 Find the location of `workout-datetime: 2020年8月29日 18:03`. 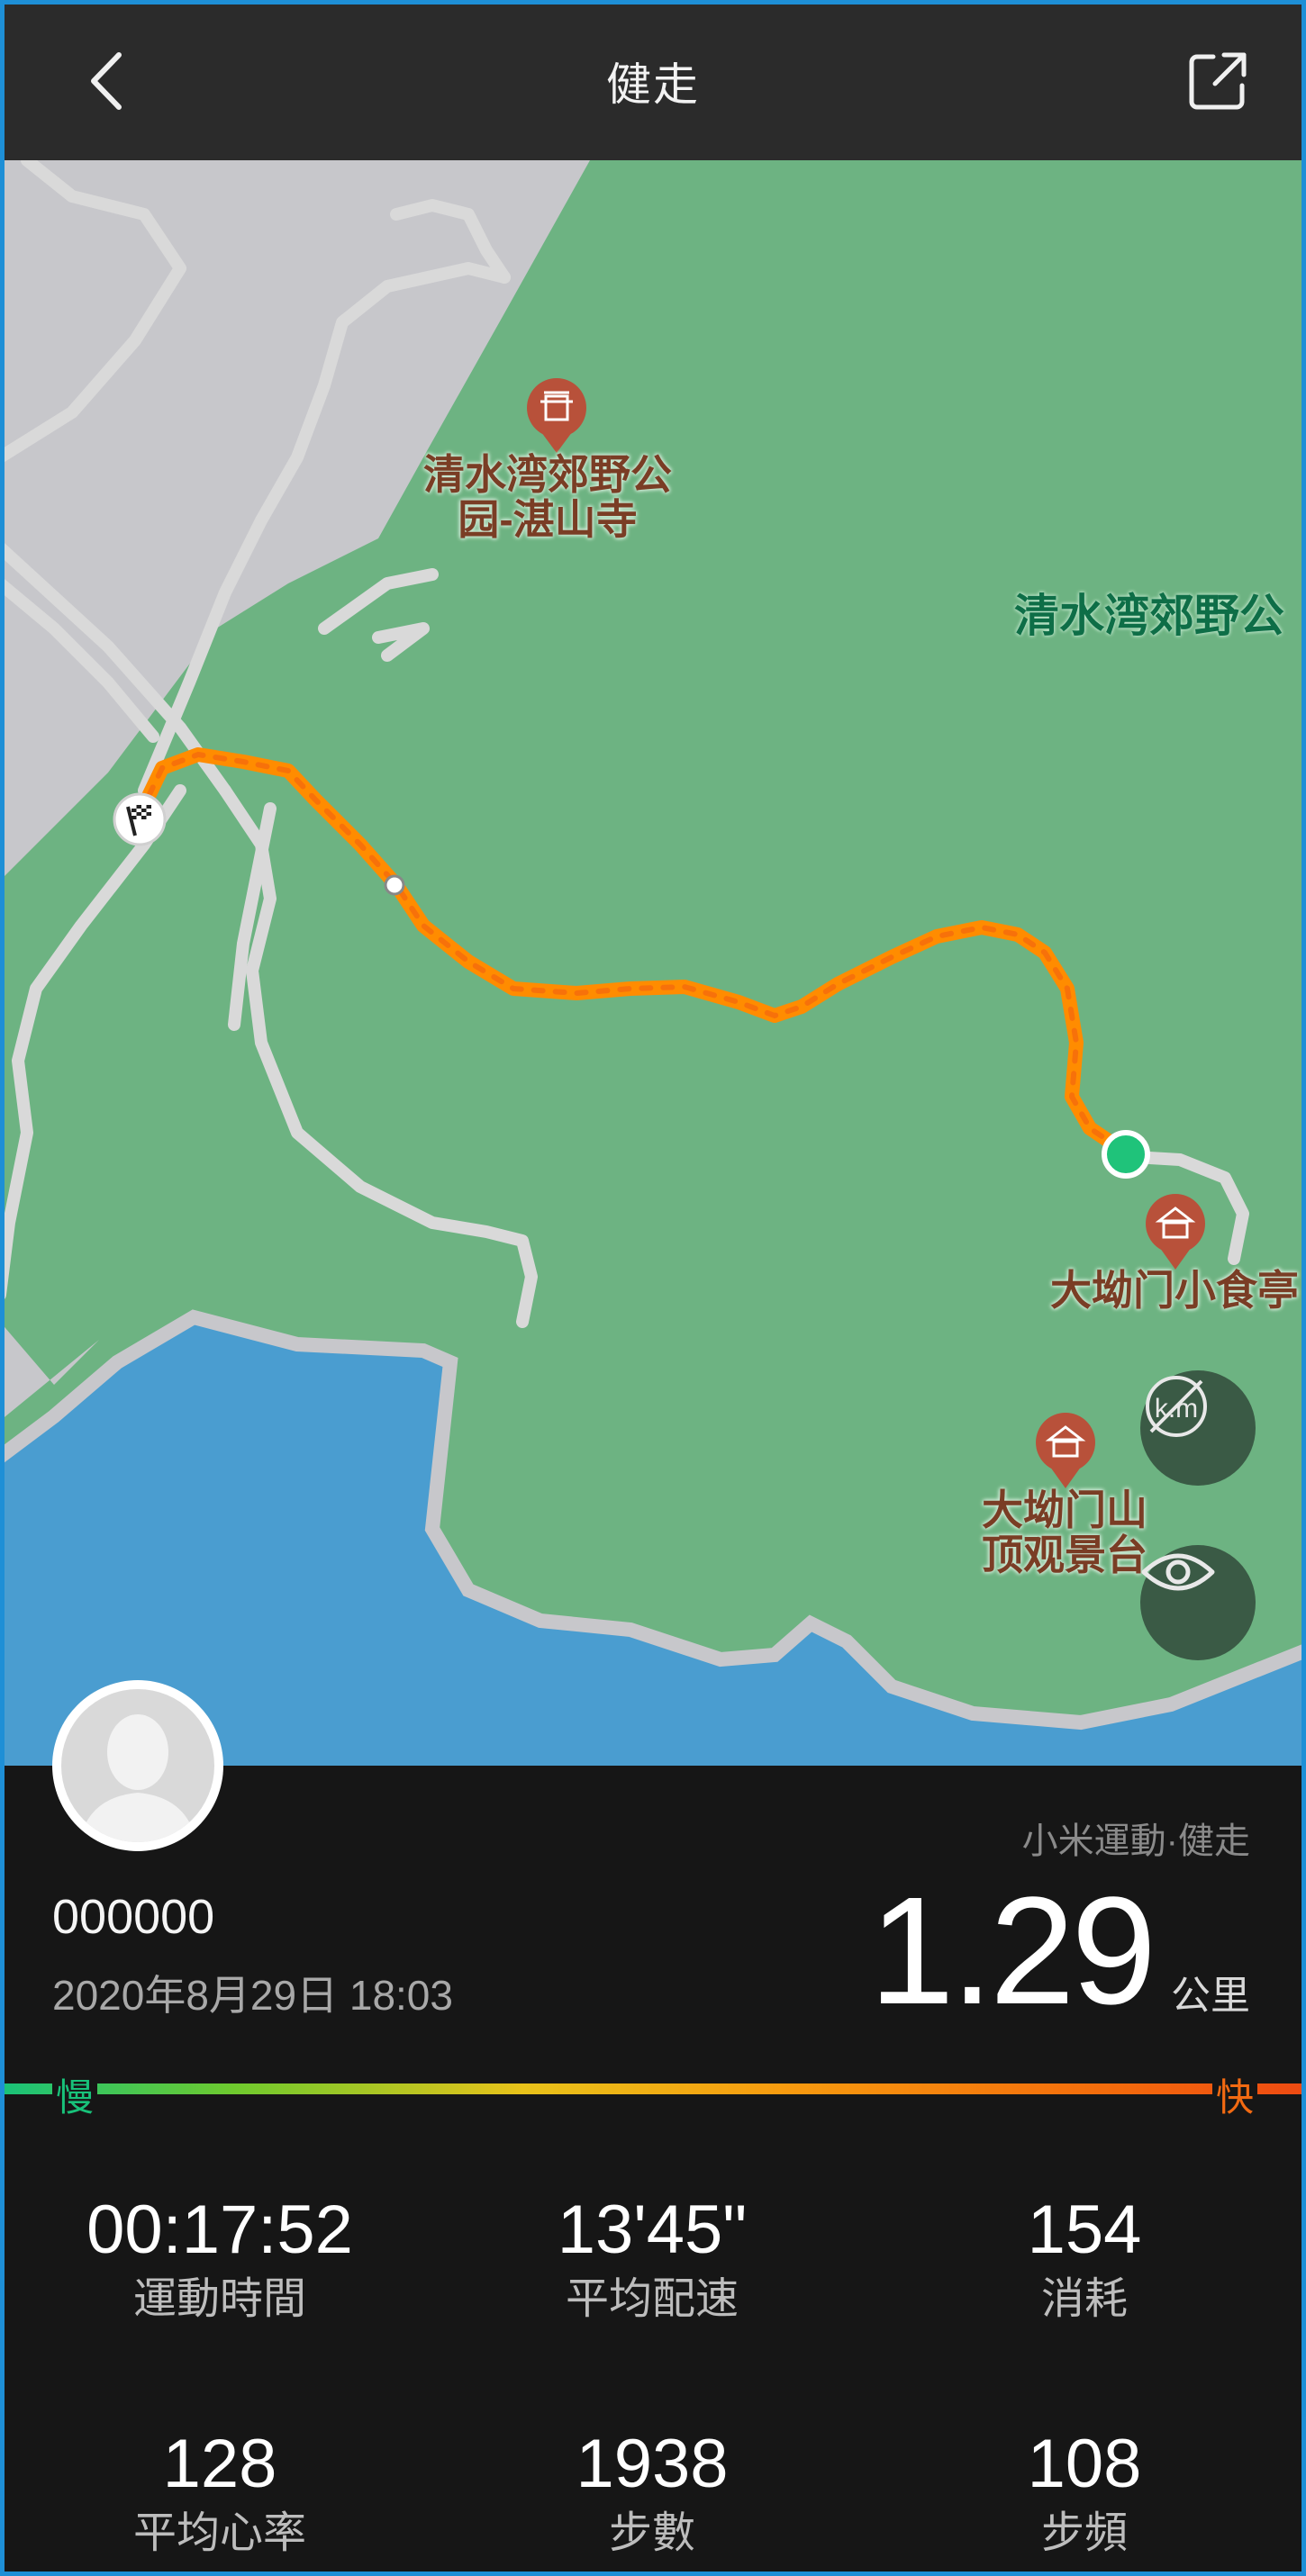

workout-datetime: 2020年8月29日 18:03 is located at coordinates (253, 1995).